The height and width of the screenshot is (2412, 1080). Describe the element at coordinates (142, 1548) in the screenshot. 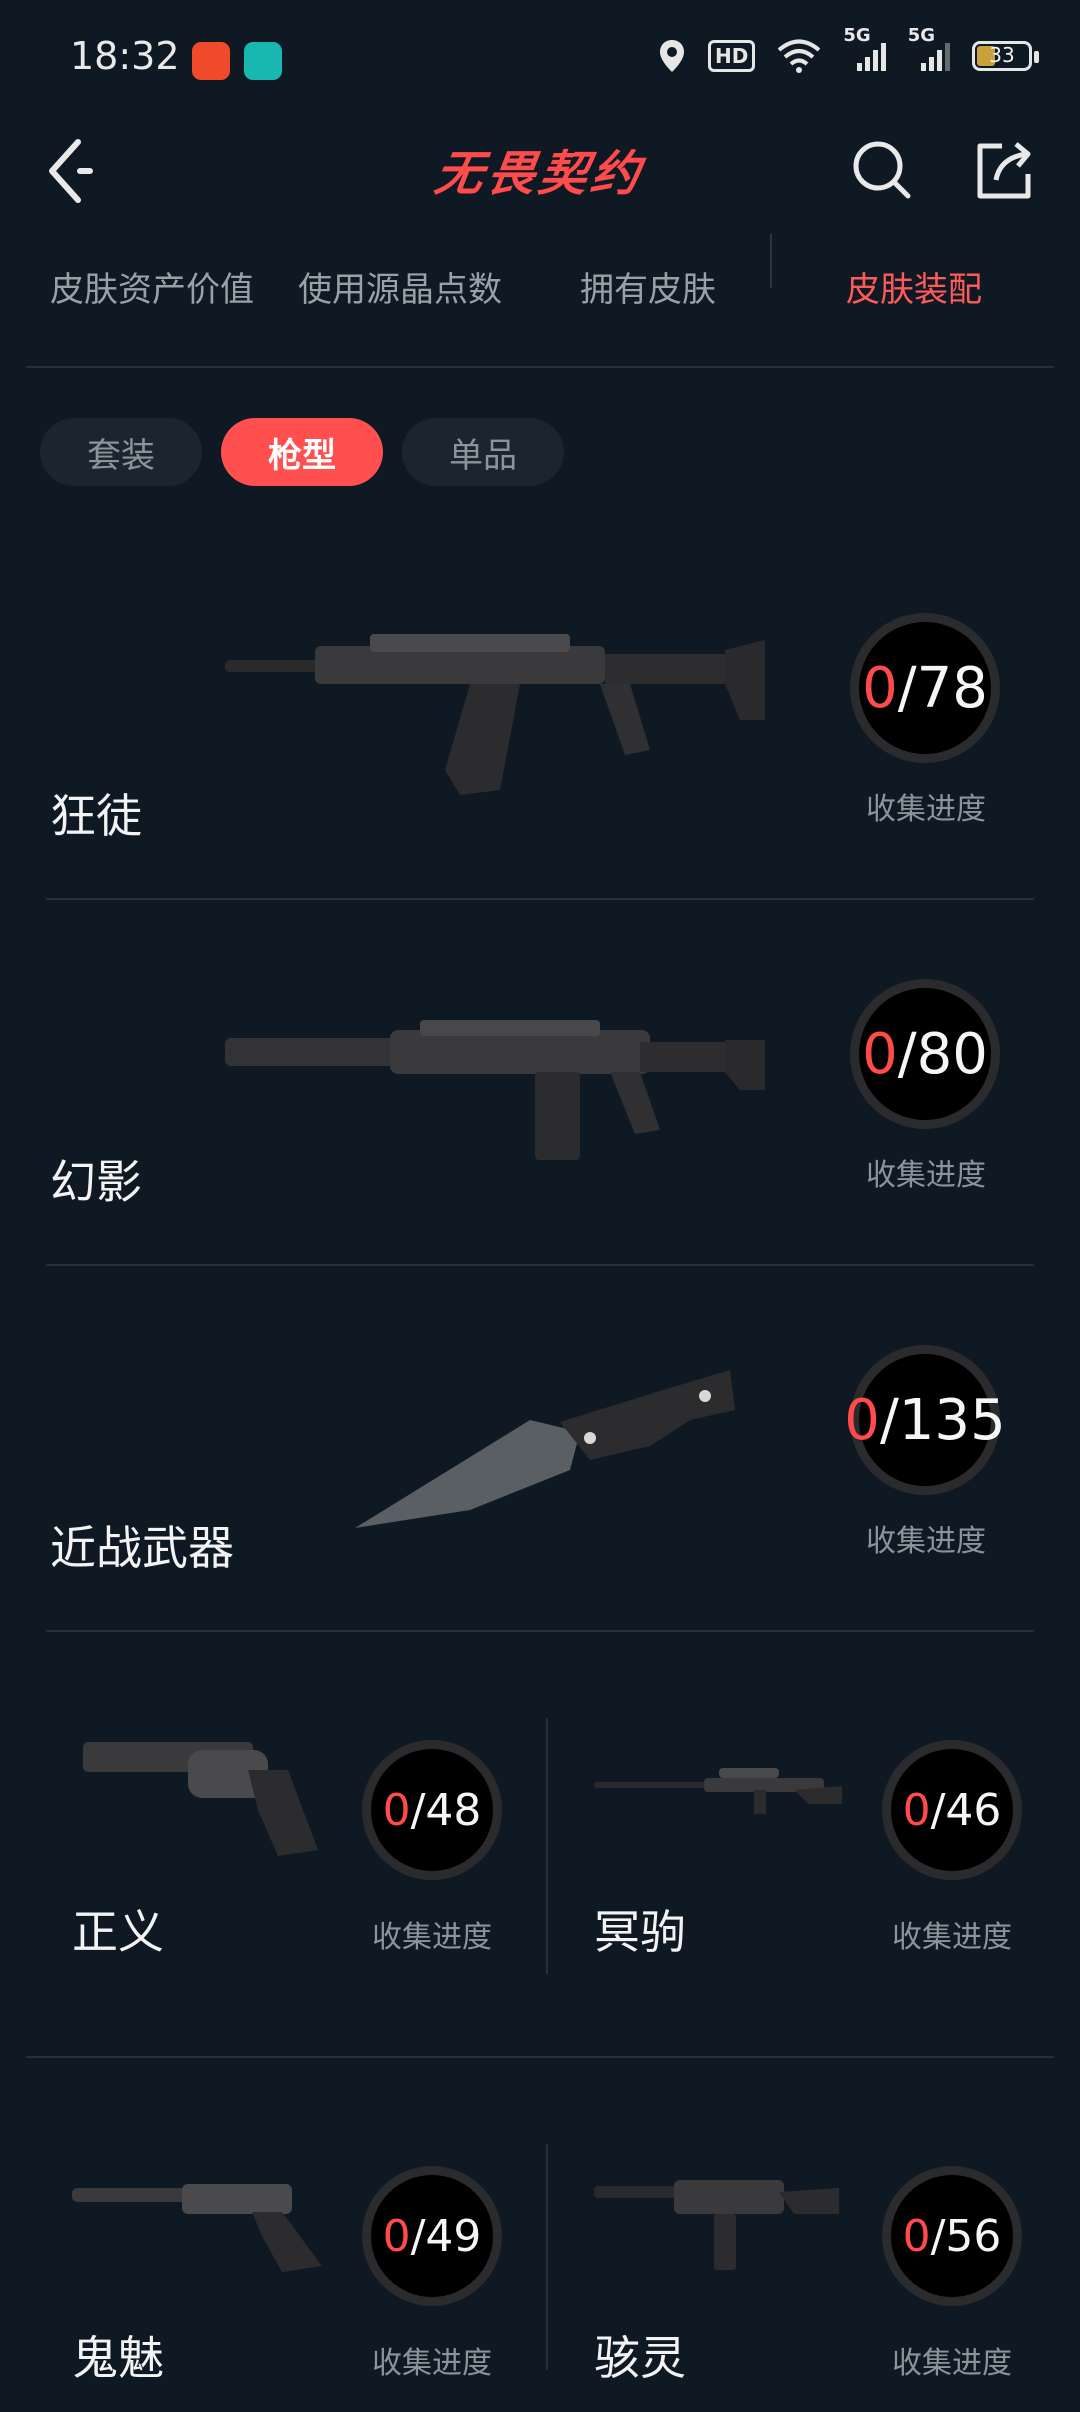

I see `weapon-name: 近战武器` at that location.